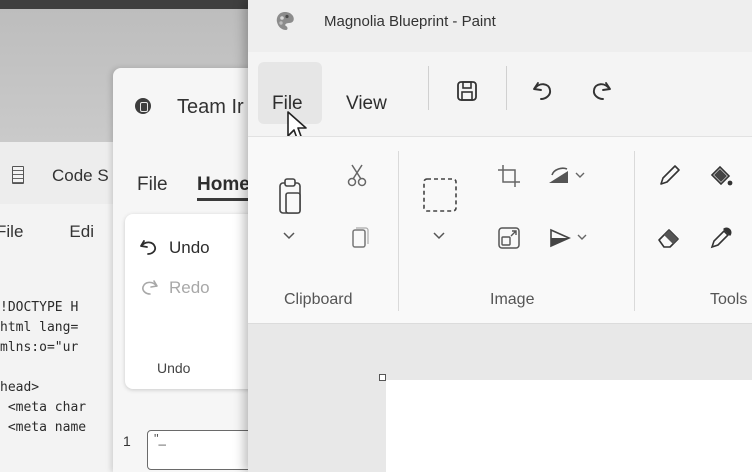 Image resolution: width=752 pixels, height=472 pixels. Describe the element at coordinates (210, 107) in the screenshot. I see `team-window-title: Team Ir` at that location.